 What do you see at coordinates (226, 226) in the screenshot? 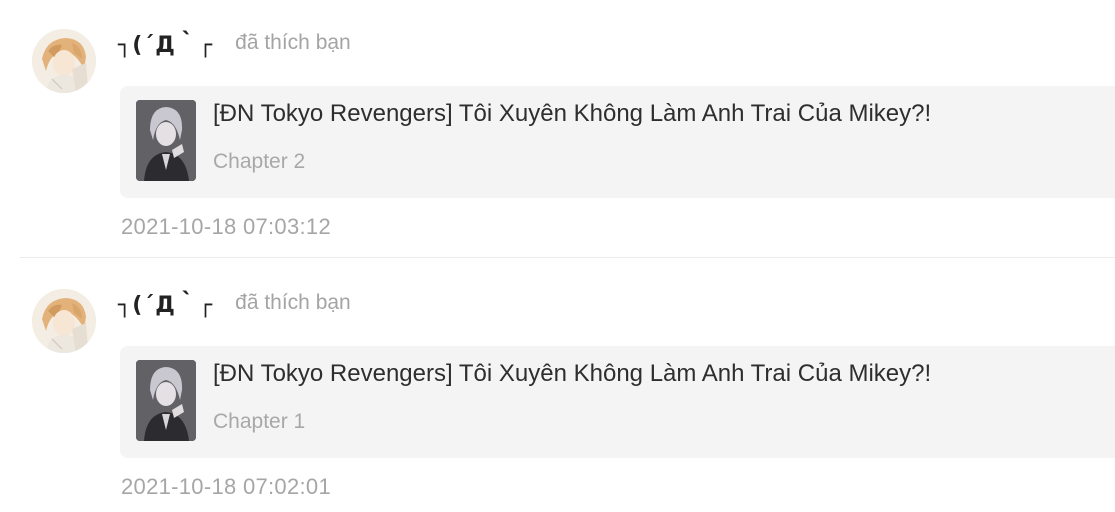
I see `timestamp: 2021-10-18 07:03:12` at bounding box center [226, 226].